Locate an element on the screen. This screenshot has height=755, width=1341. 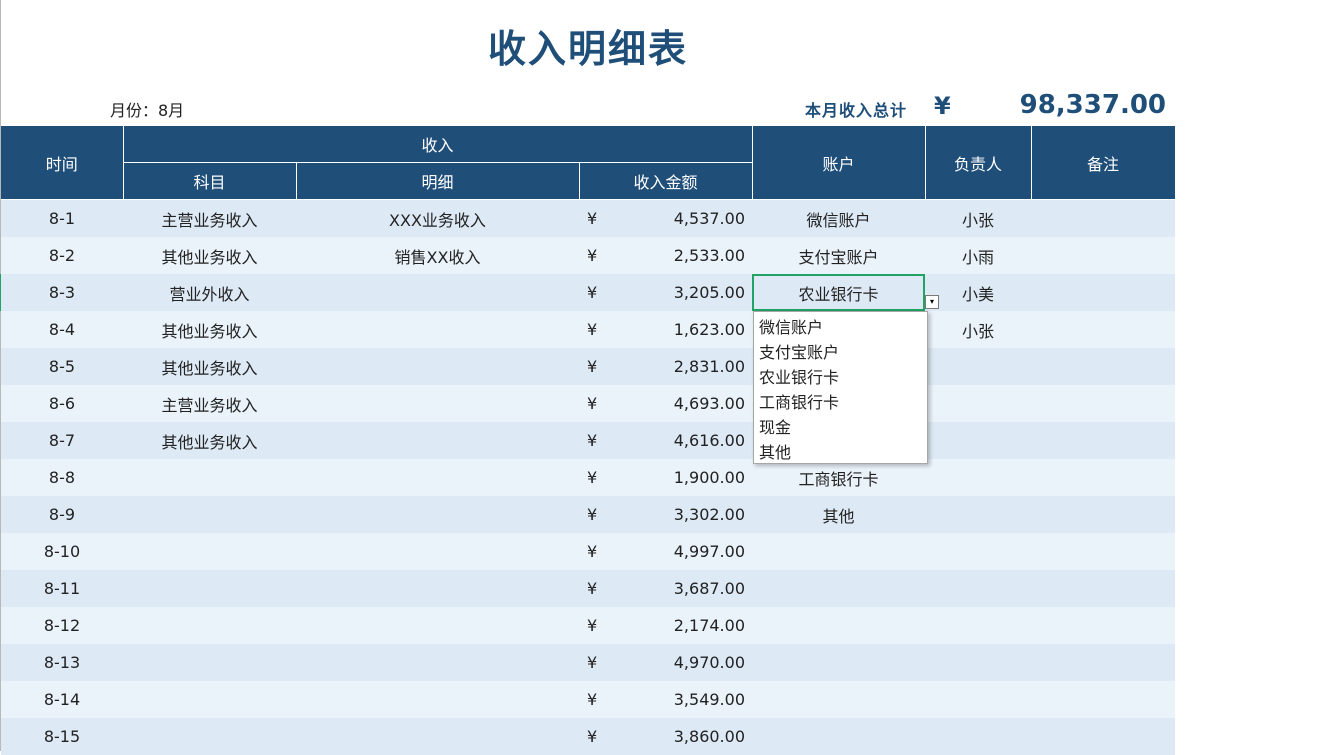
amount-cell: ¥4,616.00 is located at coordinates (665, 440).